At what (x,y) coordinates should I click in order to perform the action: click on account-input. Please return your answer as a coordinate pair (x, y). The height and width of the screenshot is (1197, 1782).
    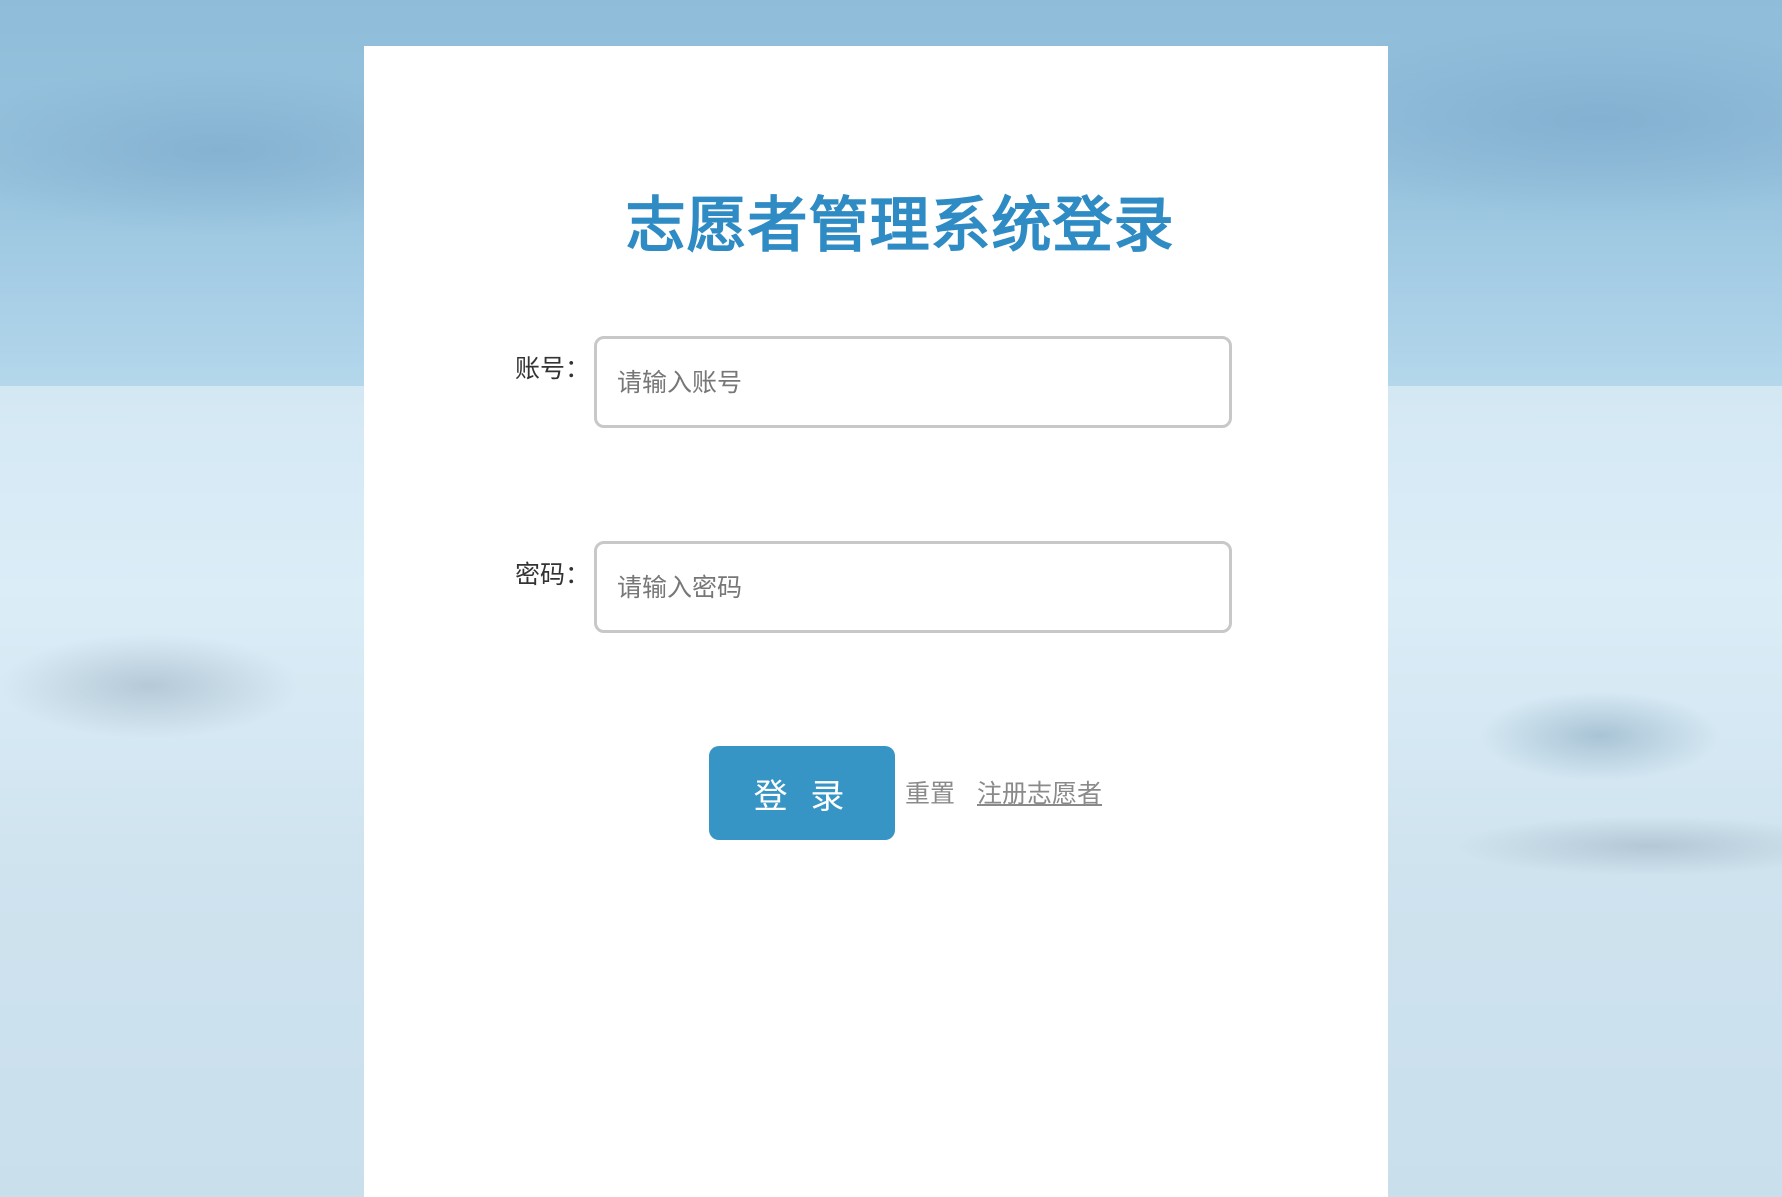
    Looking at the image, I should click on (913, 382).